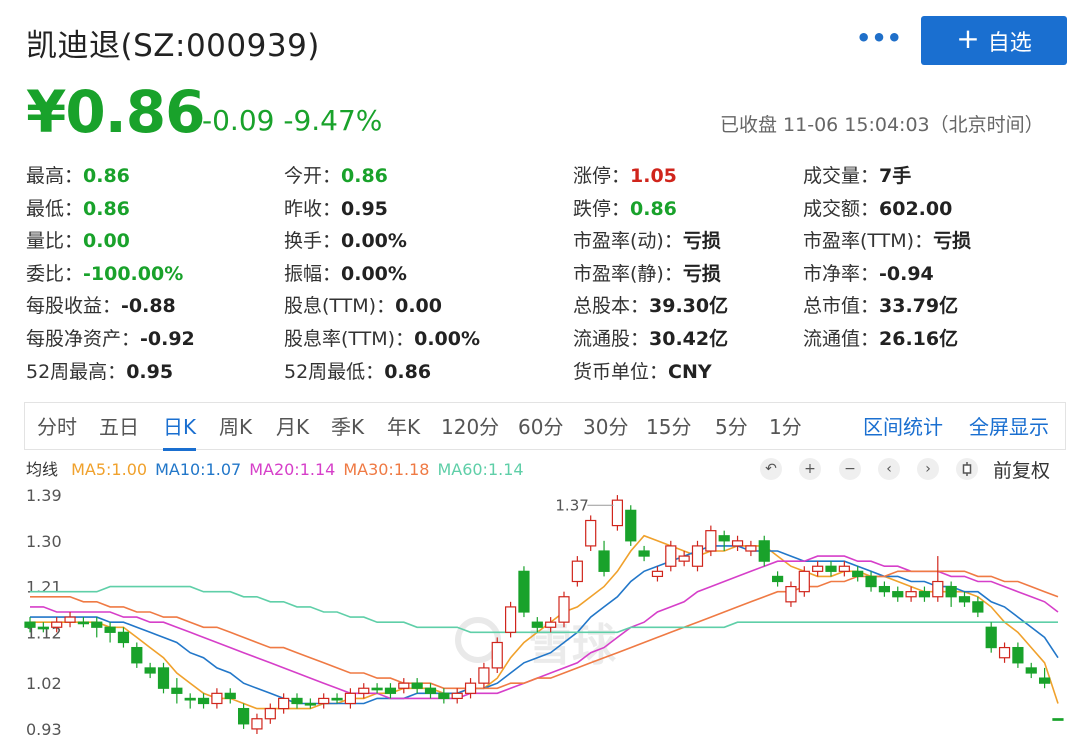 The width and height of the screenshot is (1080, 744). What do you see at coordinates (540, 427) in the screenshot?
I see `tab-8: 60分` at bounding box center [540, 427].